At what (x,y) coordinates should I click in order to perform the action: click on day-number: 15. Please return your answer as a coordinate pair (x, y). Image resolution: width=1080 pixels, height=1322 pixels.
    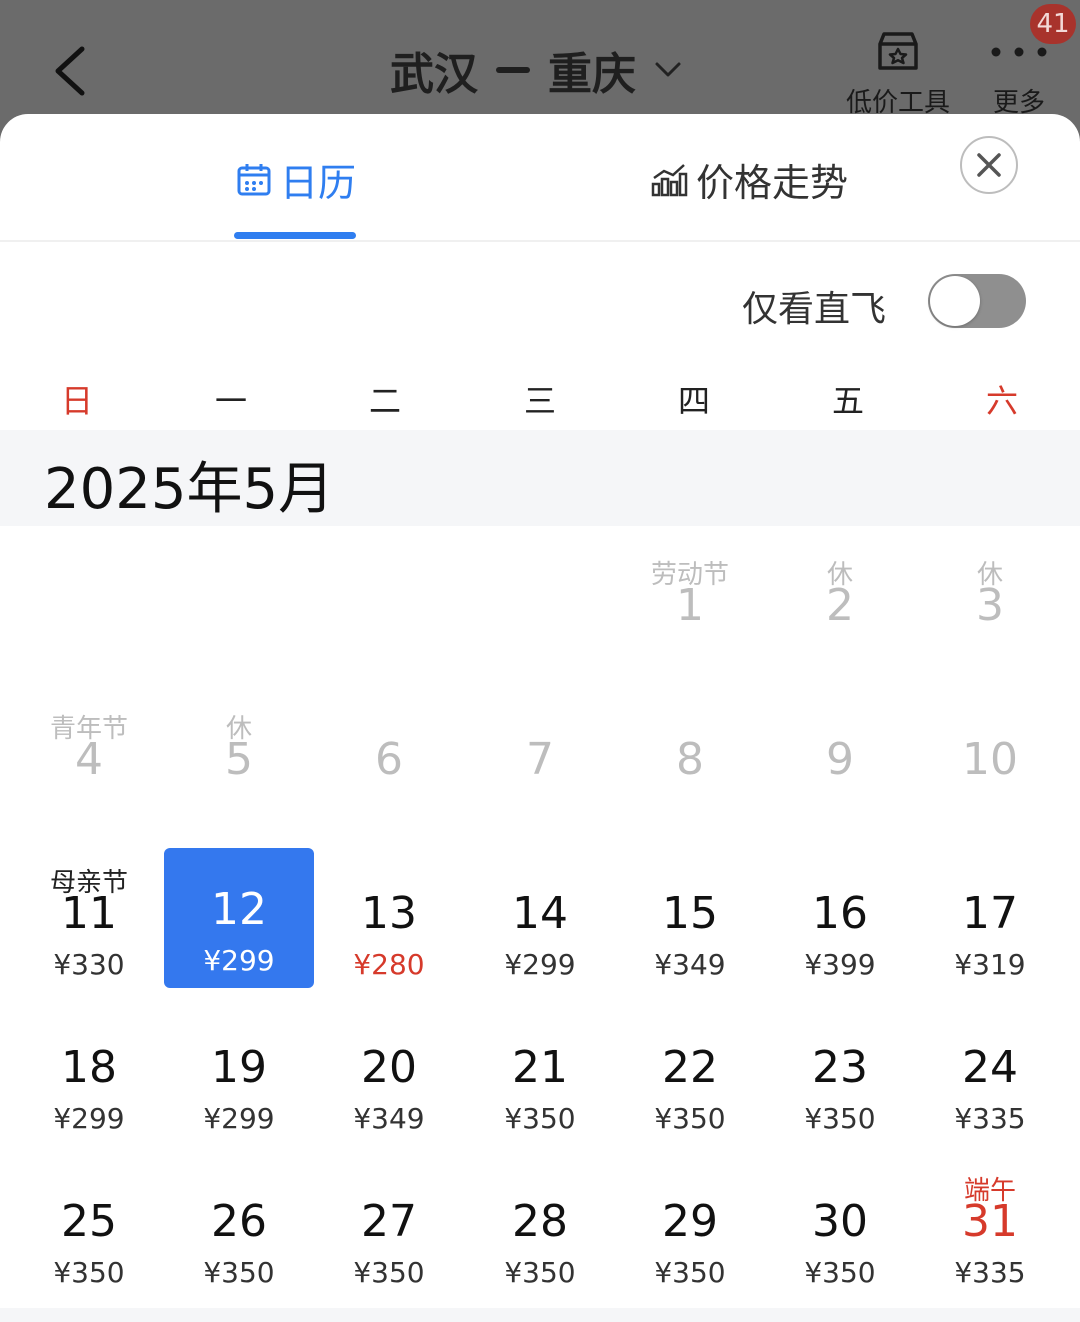
    Looking at the image, I should click on (690, 913).